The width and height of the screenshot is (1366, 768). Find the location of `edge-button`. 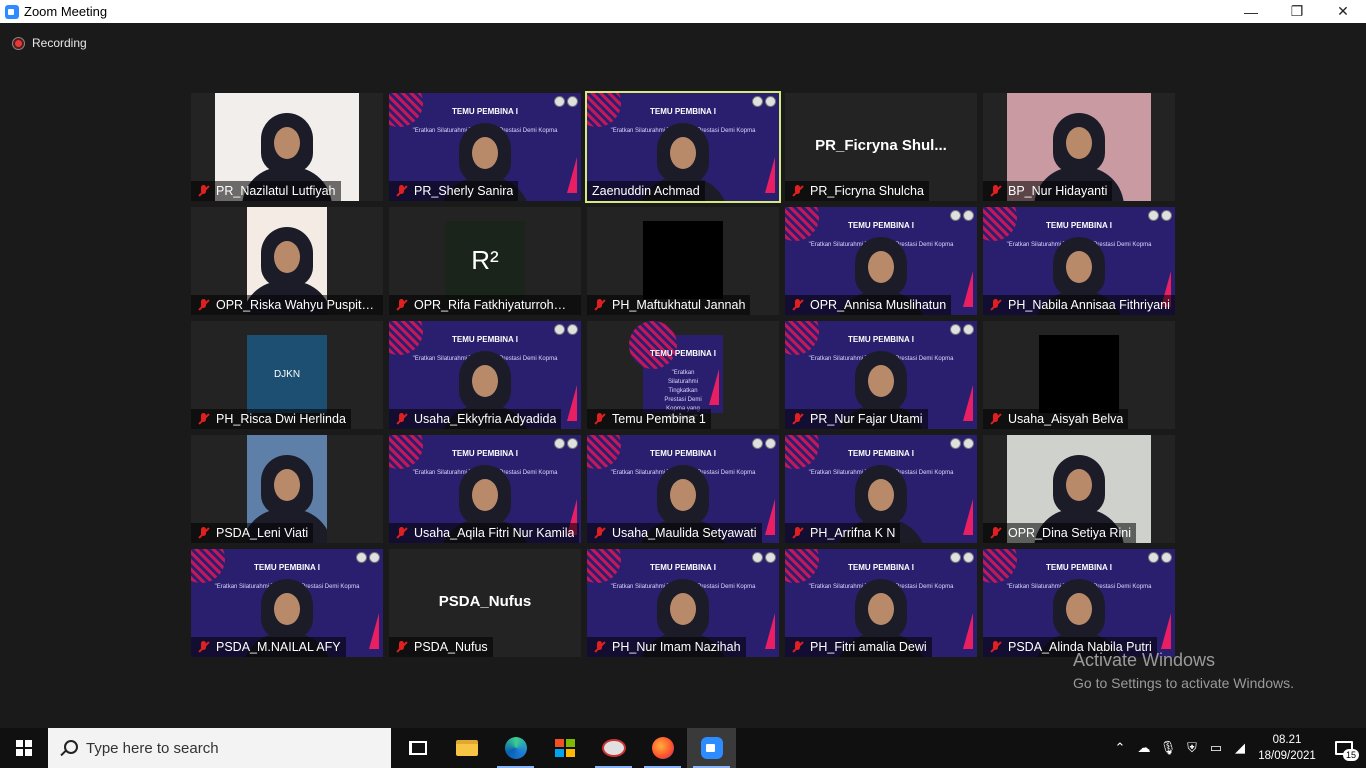

edge-button is located at coordinates (515, 748).